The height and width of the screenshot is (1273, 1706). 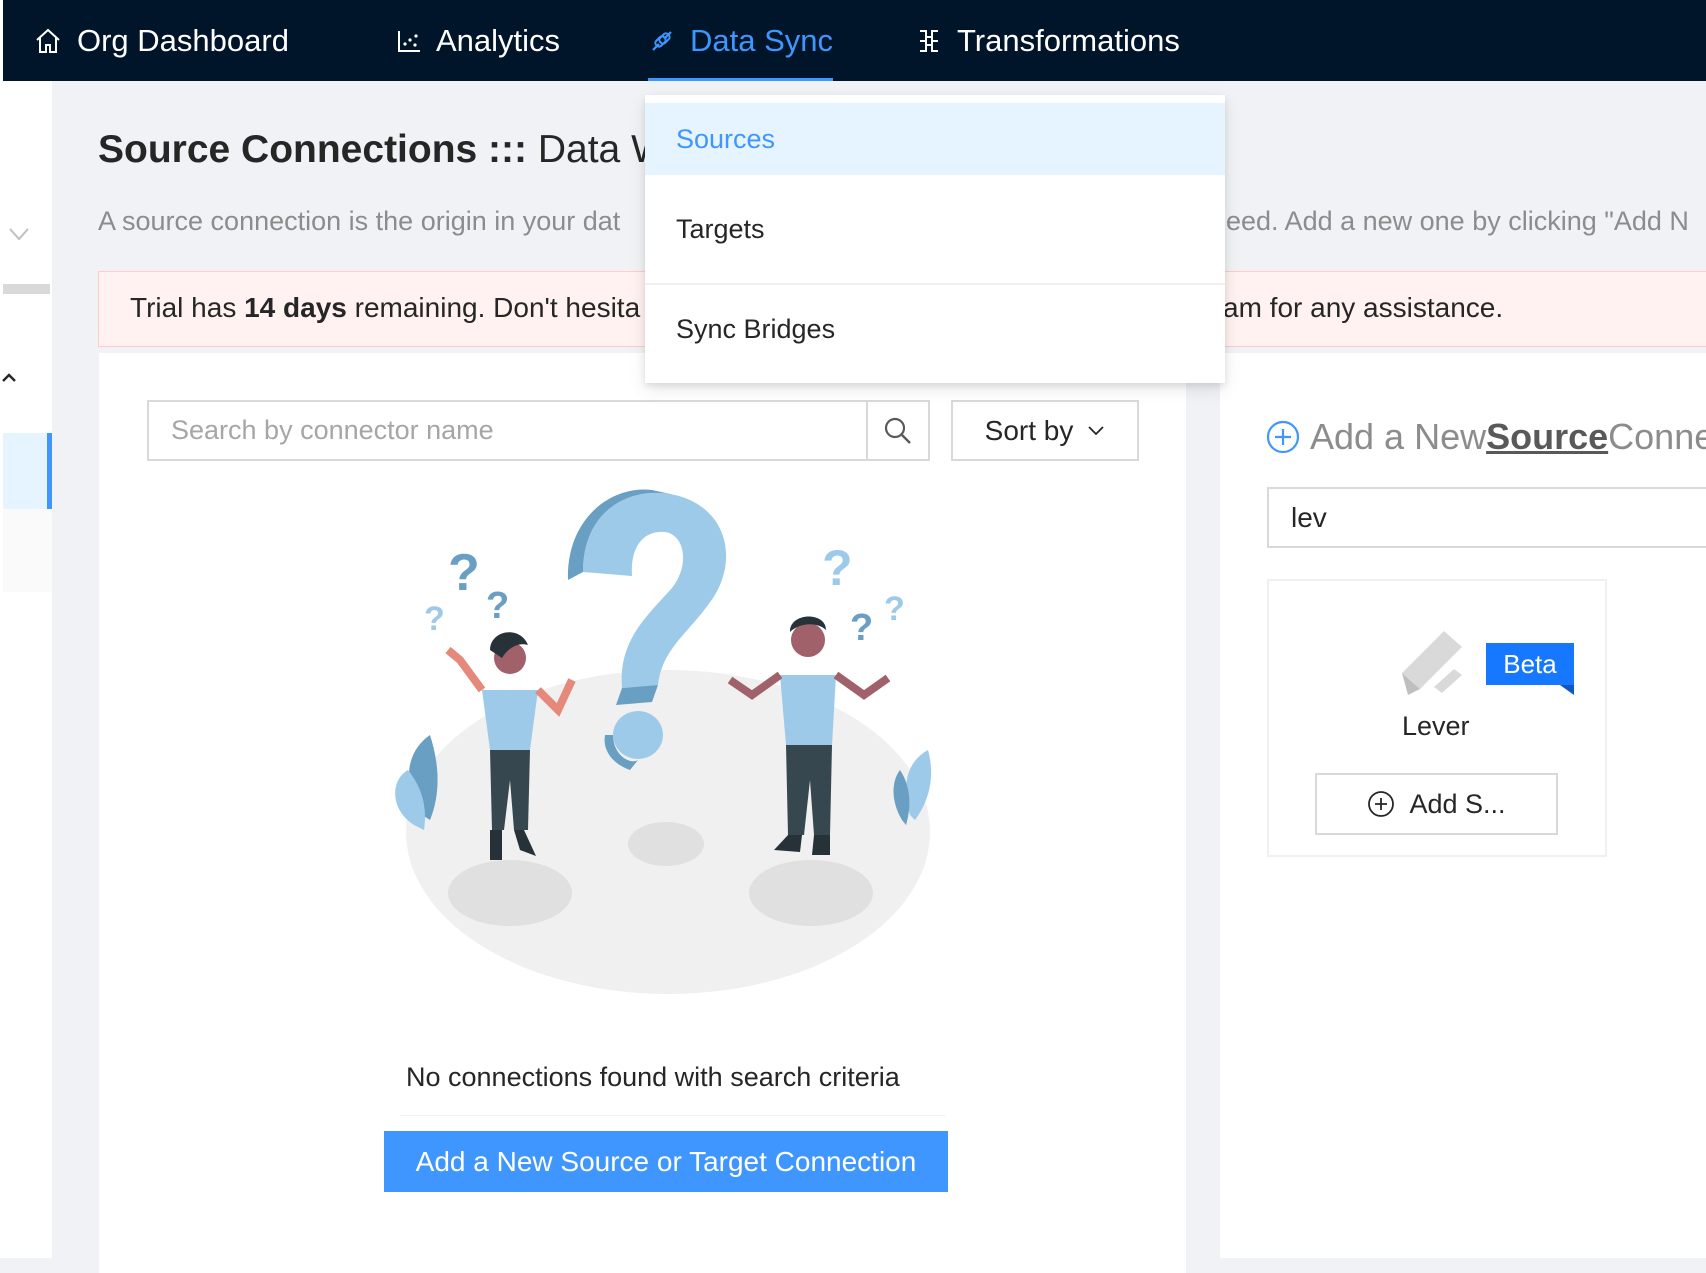 What do you see at coordinates (935, 139) in the screenshot?
I see `menu-item-sources: Sources` at bounding box center [935, 139].